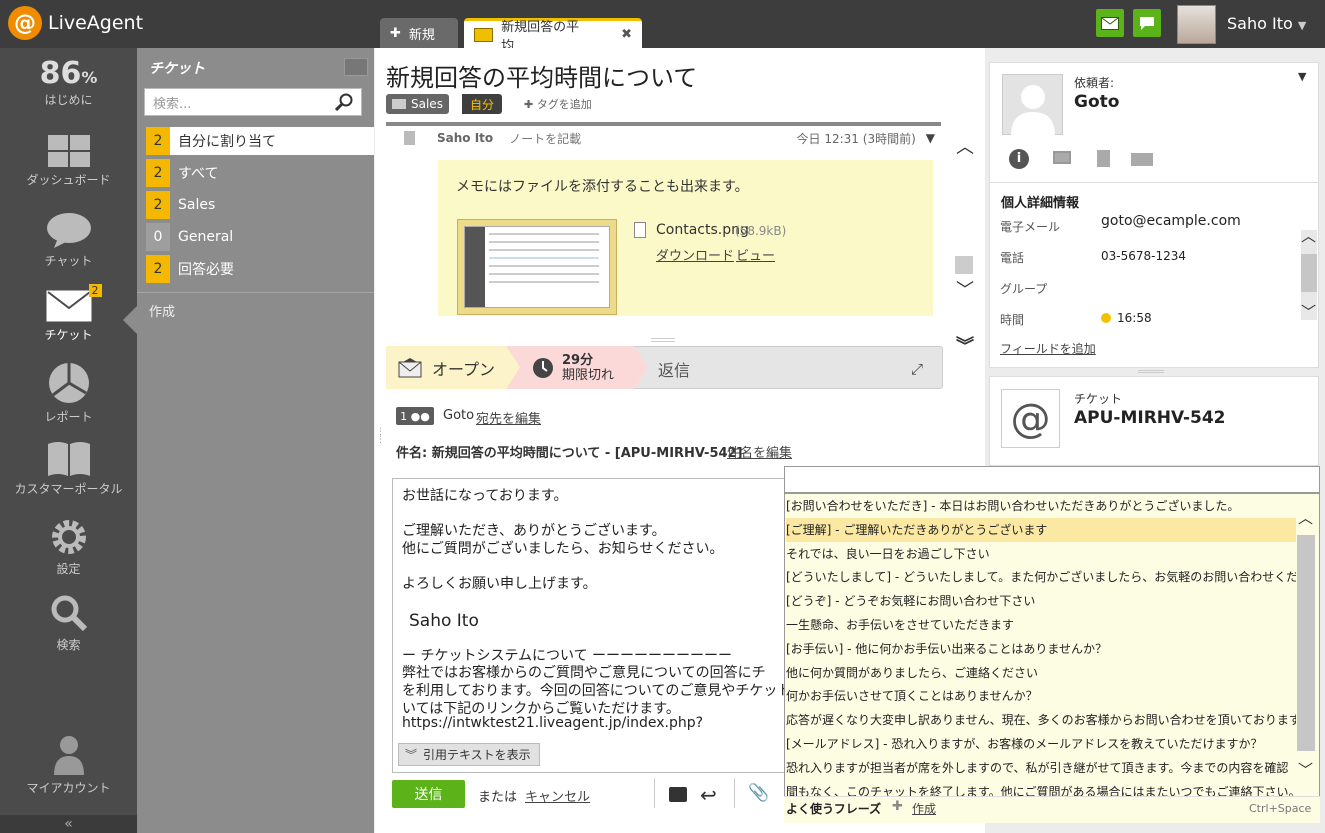 The height and width of the screenshot is (833, 1325). I want to click on app-name: LiveAgent, so click(96, 23).